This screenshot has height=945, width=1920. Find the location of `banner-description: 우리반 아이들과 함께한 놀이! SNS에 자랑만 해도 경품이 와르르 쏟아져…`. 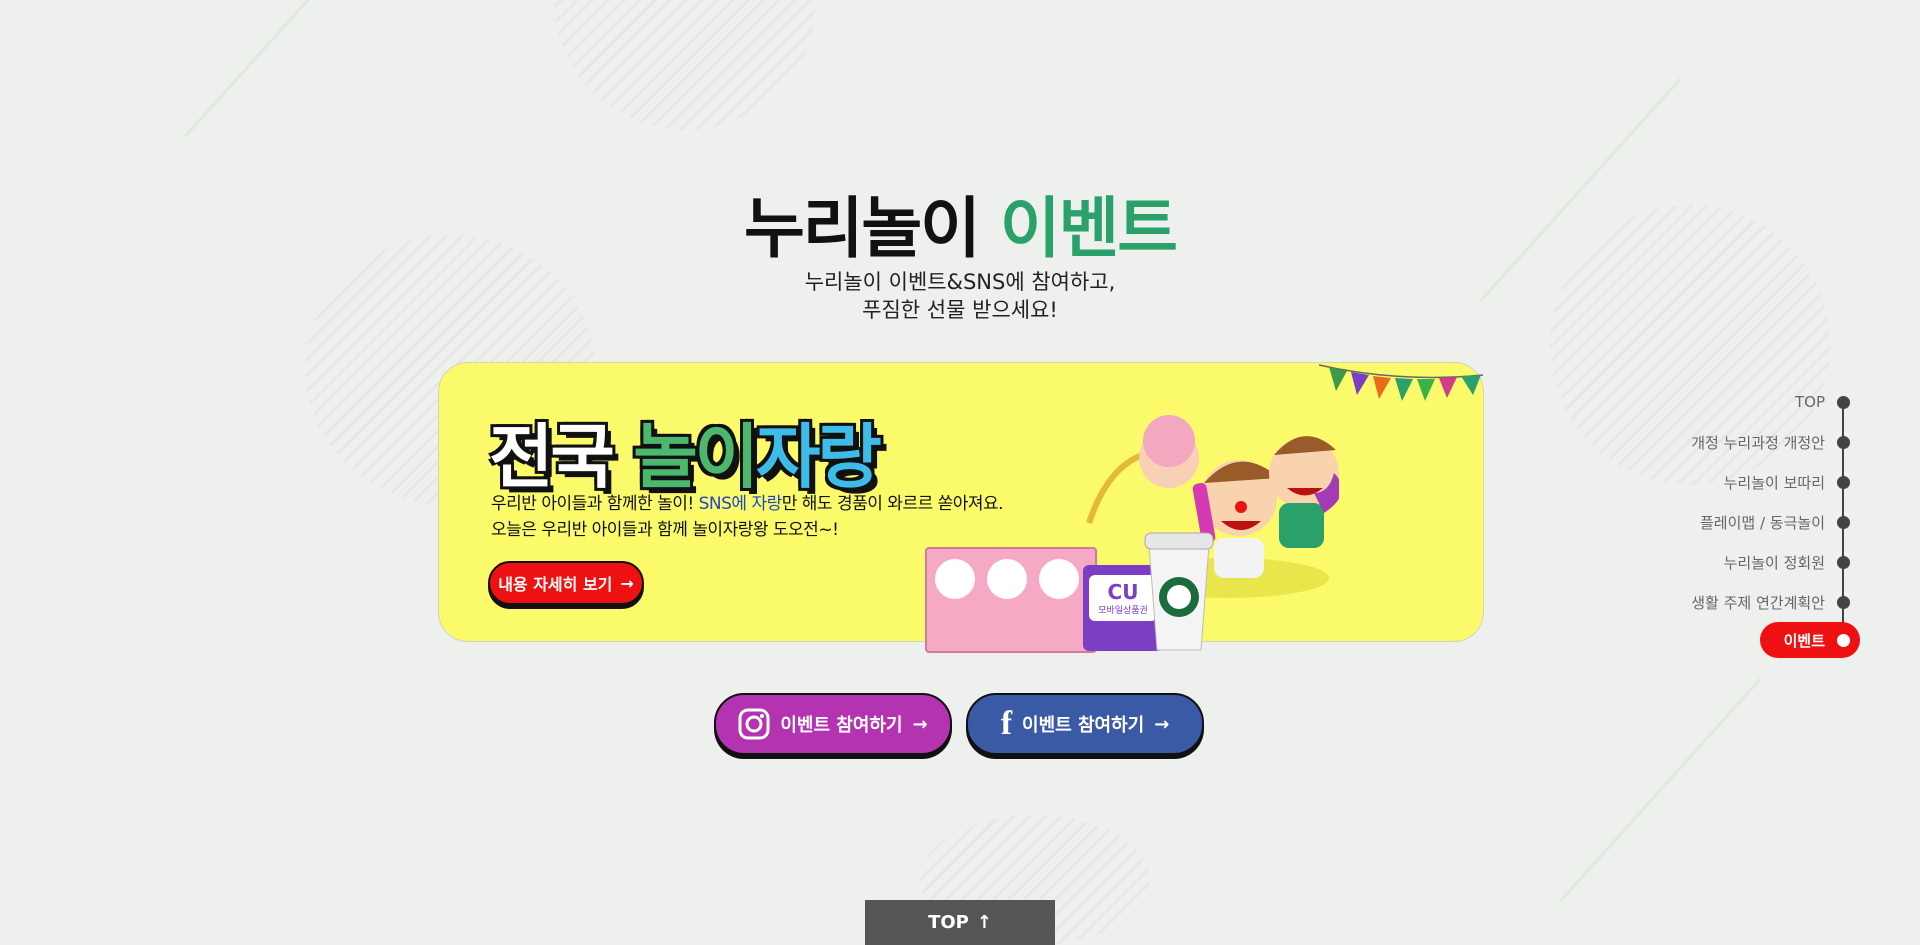

banner-description: 우리반 아이들과 함께한 놀이! SNS에 자랑만 해도 경품이 와르르 쏟아져… is located at coordinates (747, 517).